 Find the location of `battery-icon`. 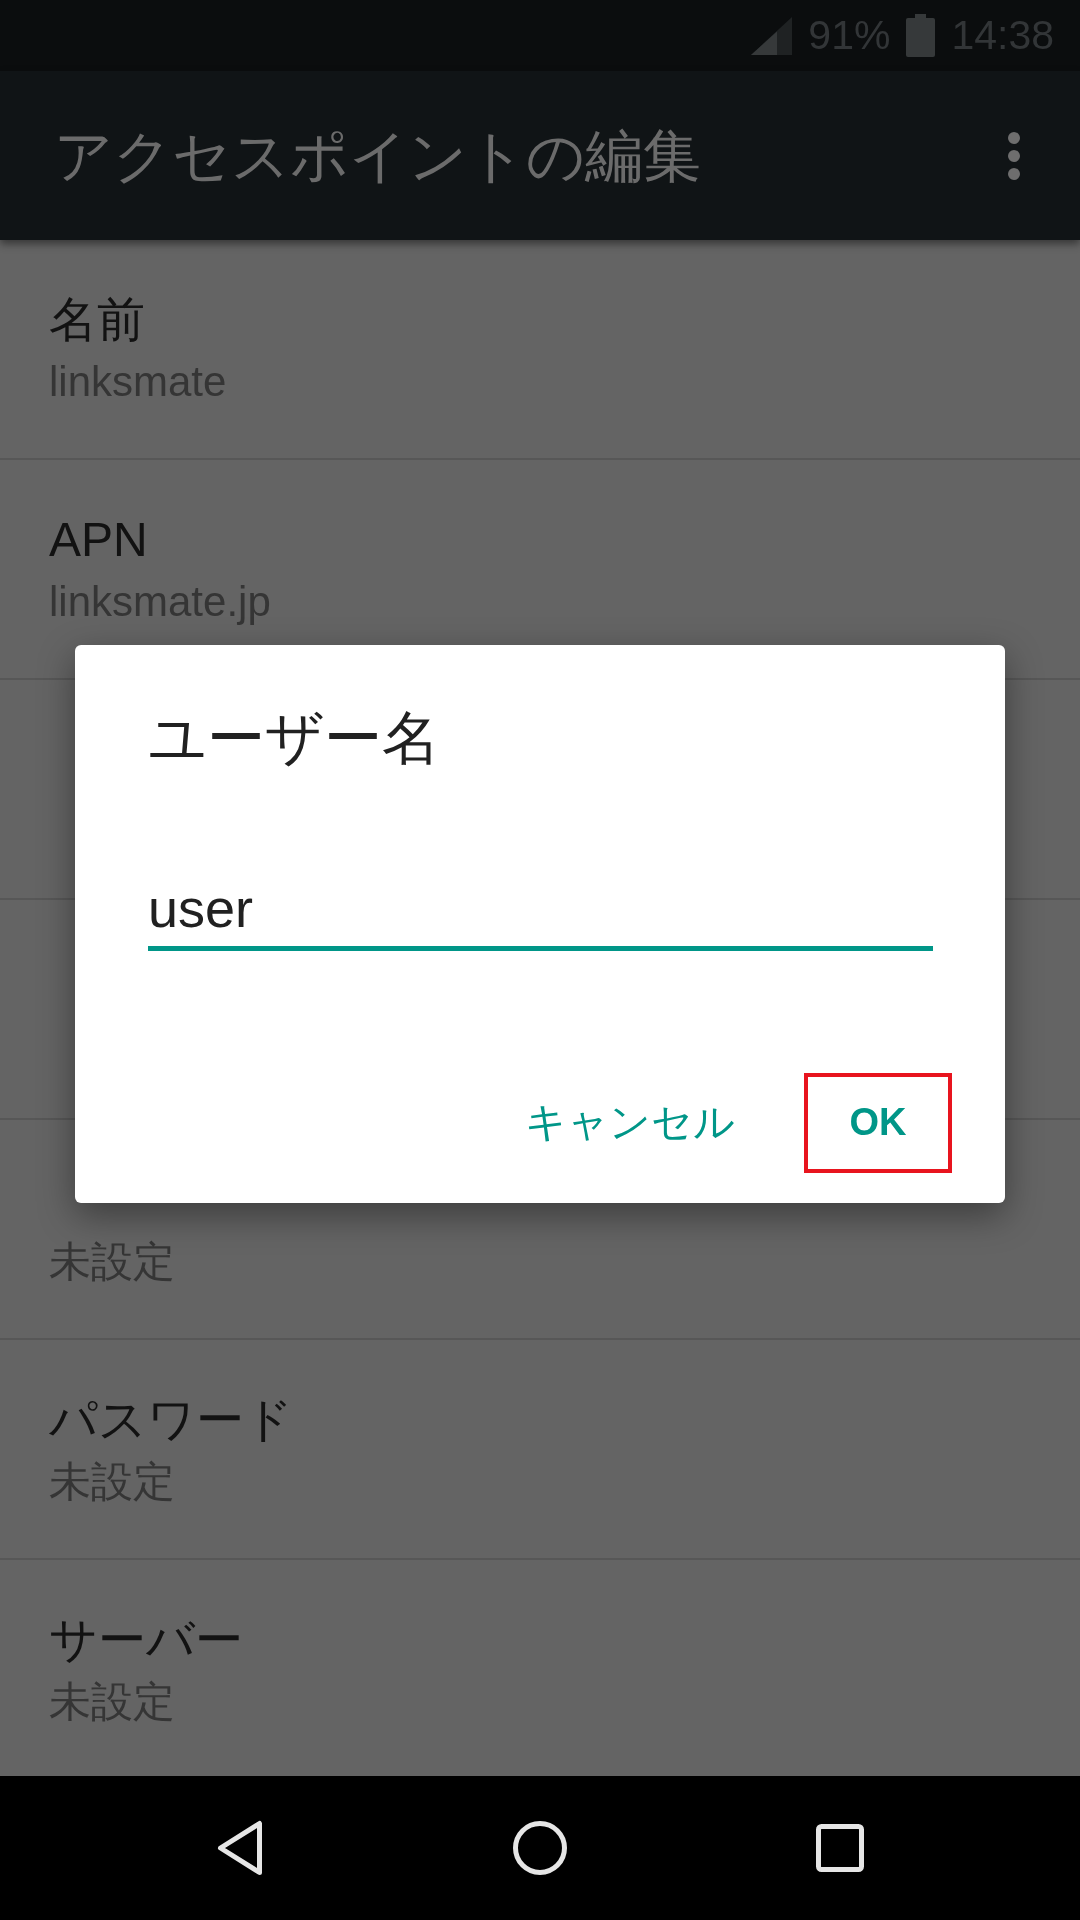

battery-icon is located at coordinates (921, 35).